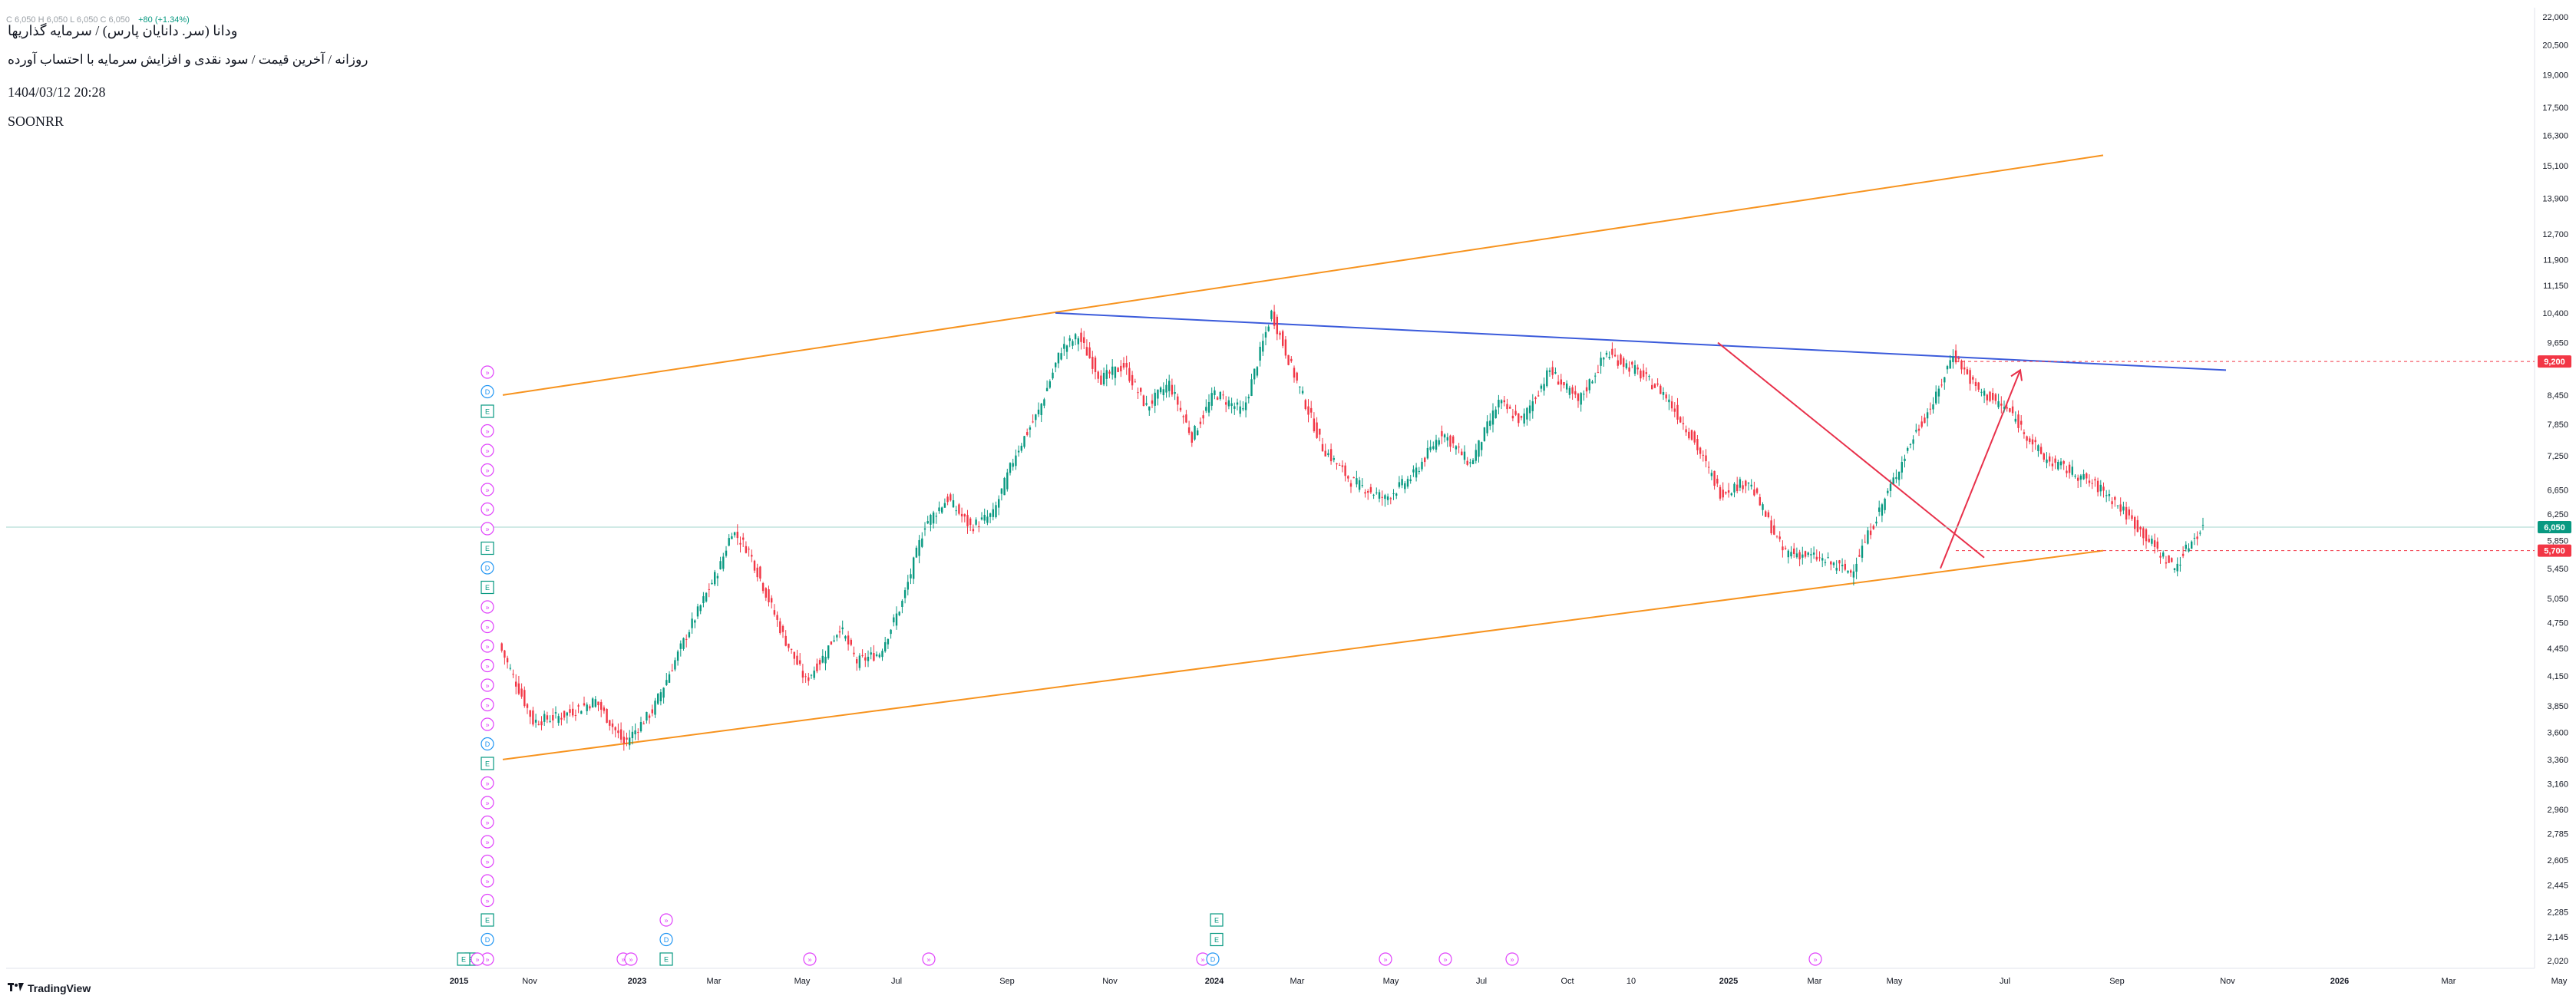 This screenshot has height=999, width=2576. I want to click on y-tick-label: 15,100, so click(2555, 166).